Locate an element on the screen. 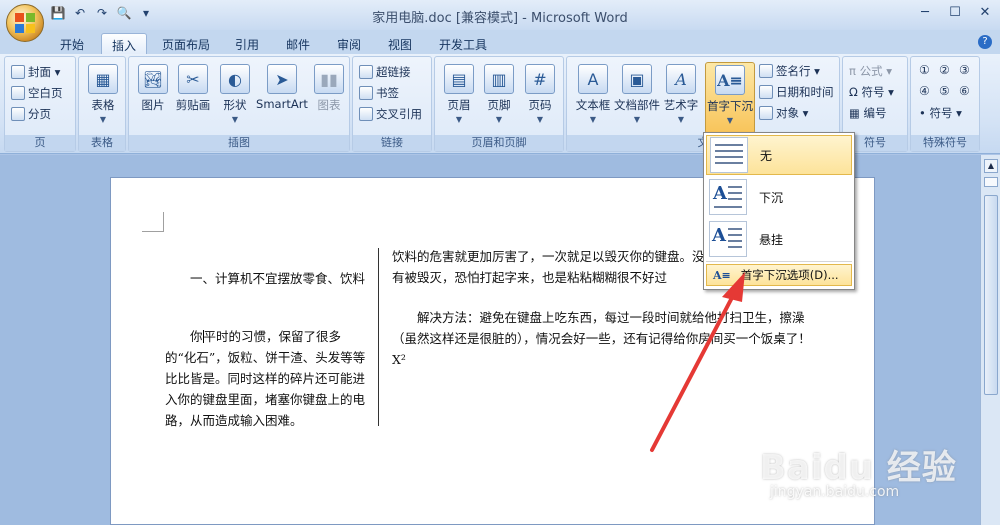 The image size is (1000, 525). tab-insert: 插入 is located at coordinates (124, 43).